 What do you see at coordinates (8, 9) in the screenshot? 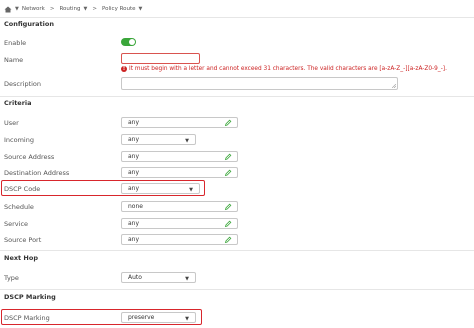
I see `home-icon` at bounding box center [8, 9].